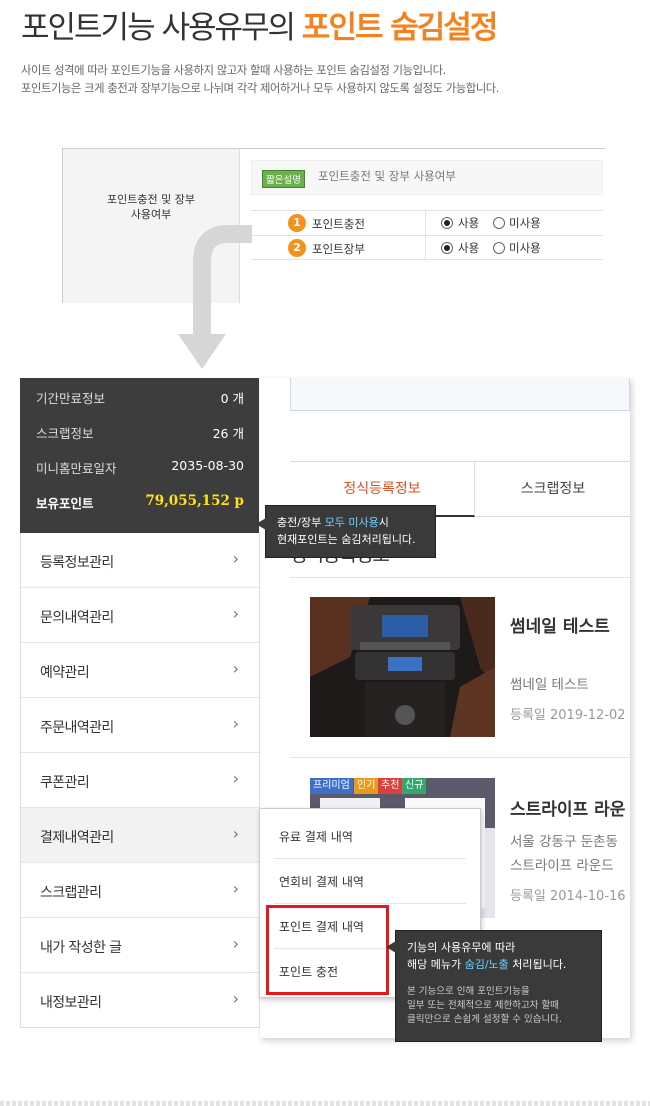 The width and height of the screenshot is (650, 1106). Describe the element at coordinates (504, 964) in the screenshot. I see `tooltip-line: 해당 메뉴가 숨김/노출 처리됩니다.` at that location.